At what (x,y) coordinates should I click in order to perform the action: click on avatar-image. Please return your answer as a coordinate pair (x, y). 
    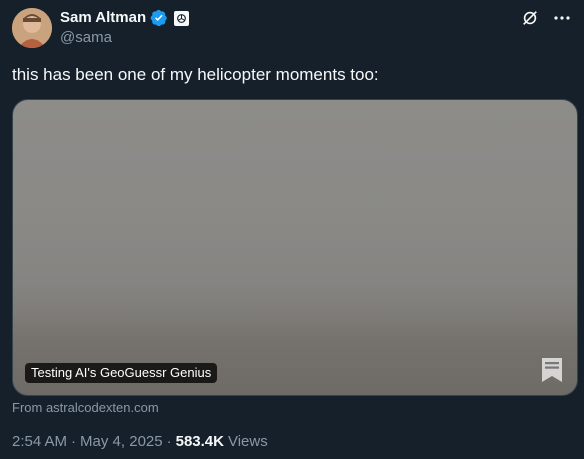
    Looking at the image, I should click on (32, 28).